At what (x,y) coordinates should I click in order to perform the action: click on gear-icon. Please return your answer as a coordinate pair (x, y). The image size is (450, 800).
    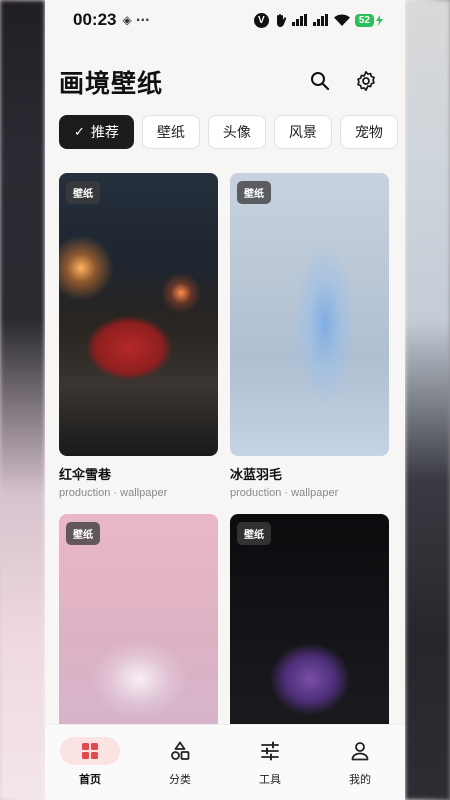
    Looking at the image, I should click on (366, 81).